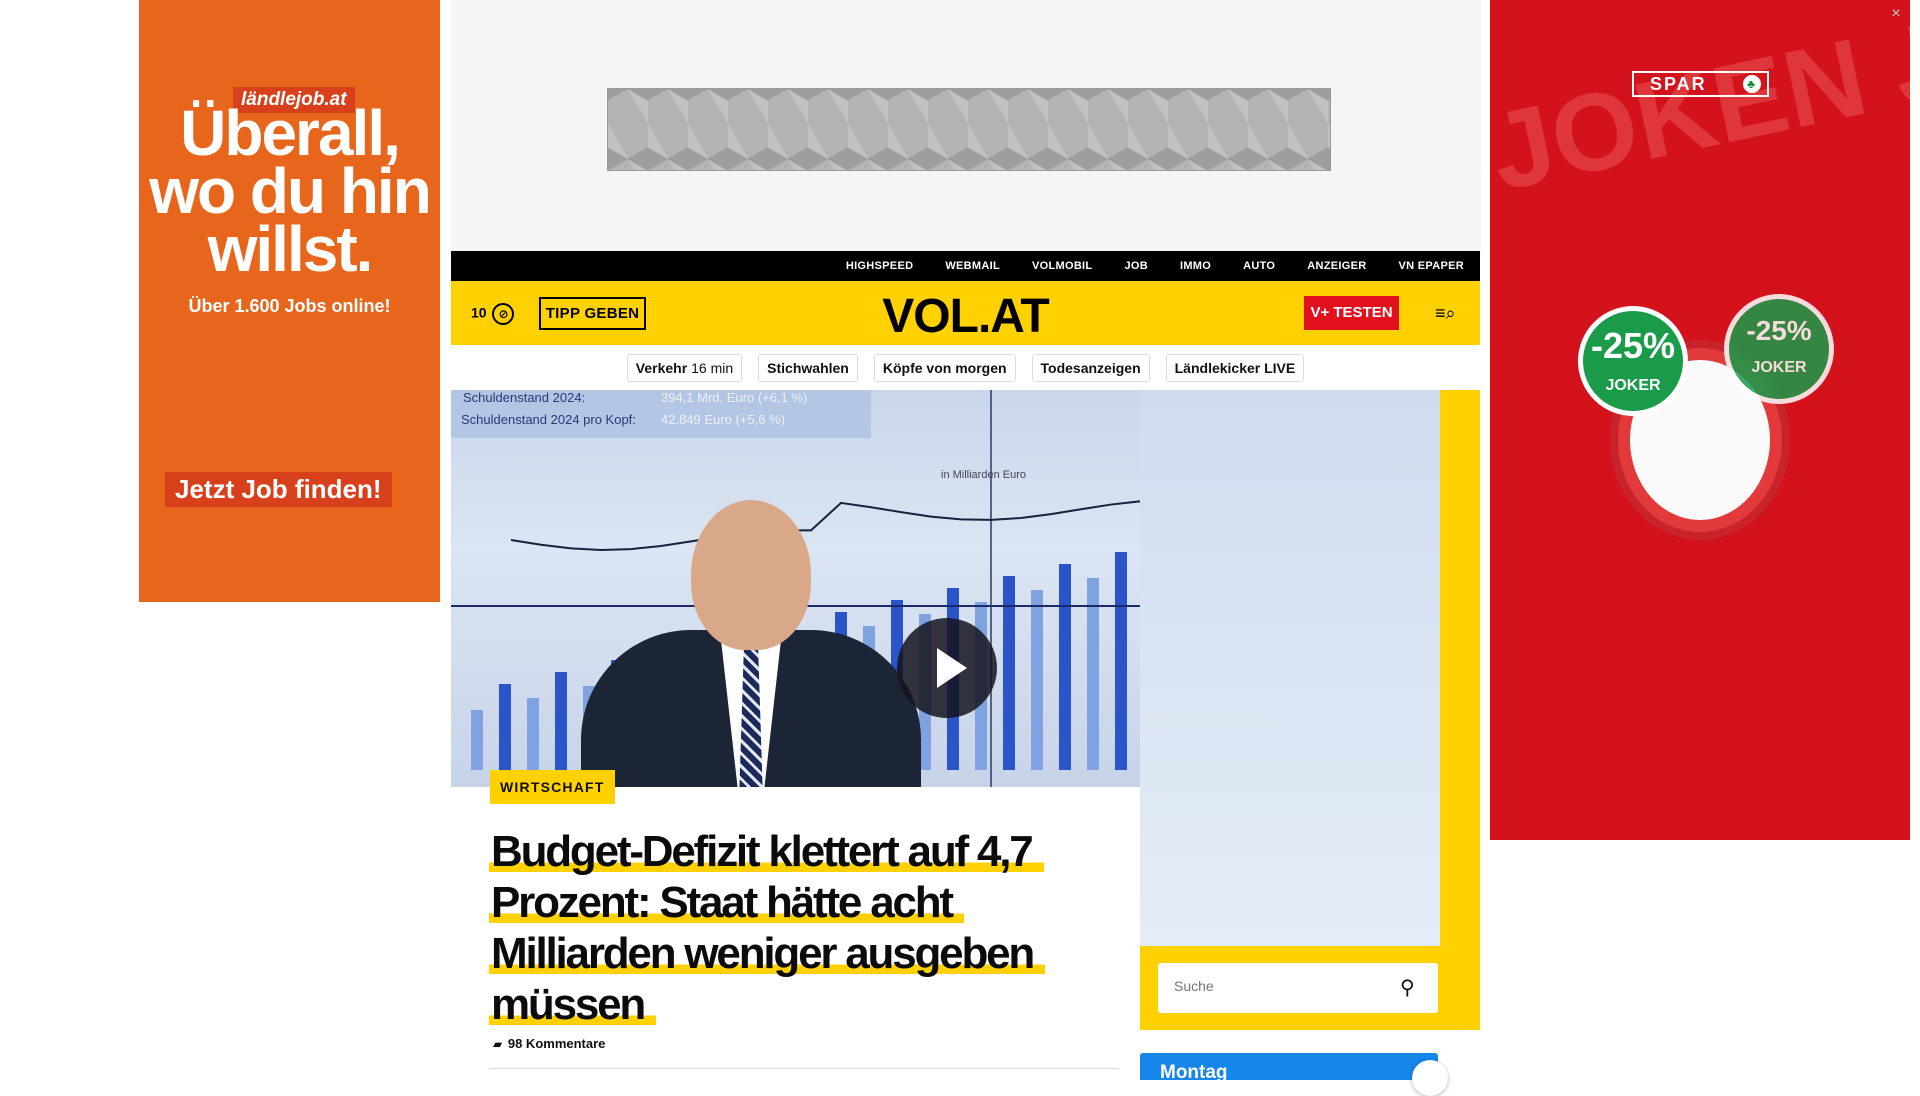 This screenshot has height=1096, width=1920. Describe the element at coordinates (723, 419) in the screenshot. I see `chart-row2-value: 42.849 Euro (+5,6 %)` at that location.